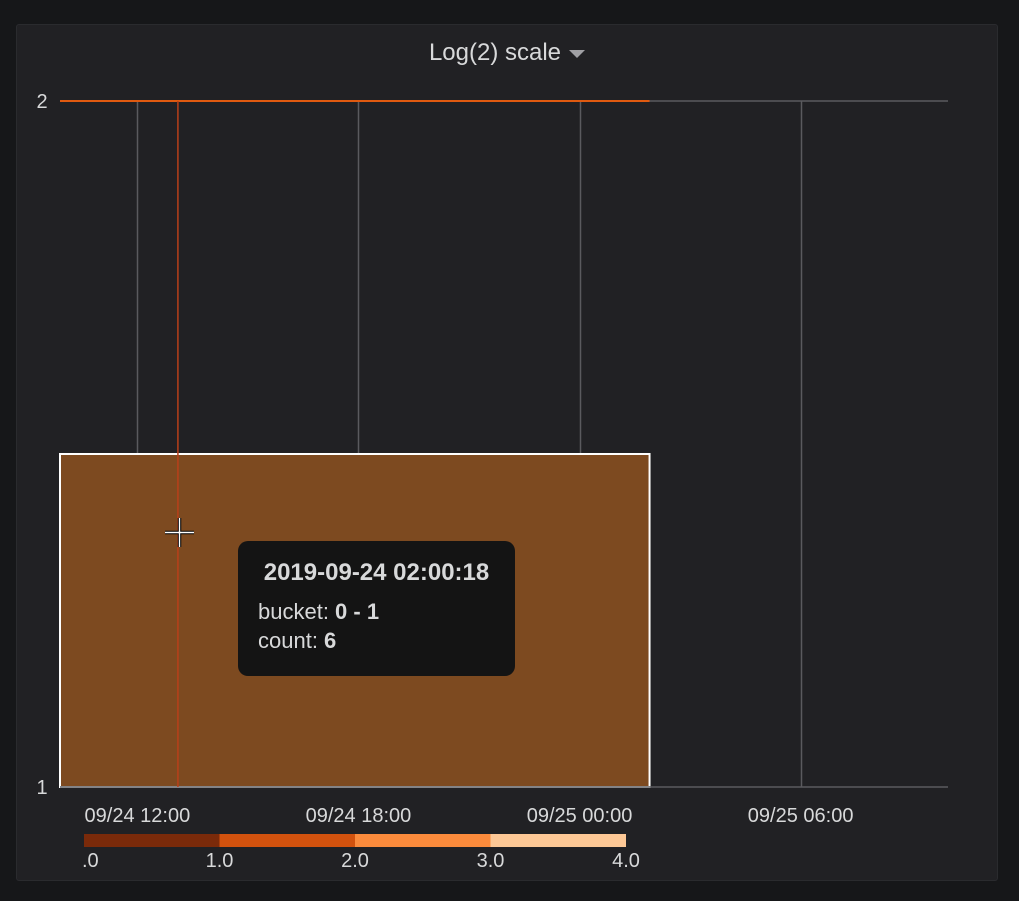  I want to click on x-tick-label-2: 09/25 00:00, so click(580, 816).